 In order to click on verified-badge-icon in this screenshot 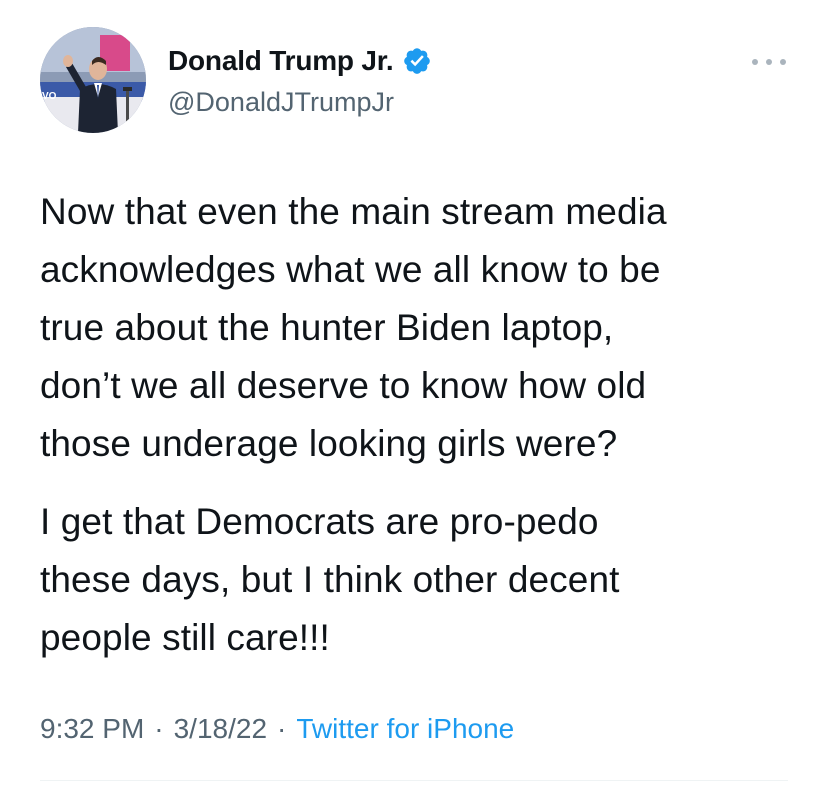, I will do `click(417, 61)`.